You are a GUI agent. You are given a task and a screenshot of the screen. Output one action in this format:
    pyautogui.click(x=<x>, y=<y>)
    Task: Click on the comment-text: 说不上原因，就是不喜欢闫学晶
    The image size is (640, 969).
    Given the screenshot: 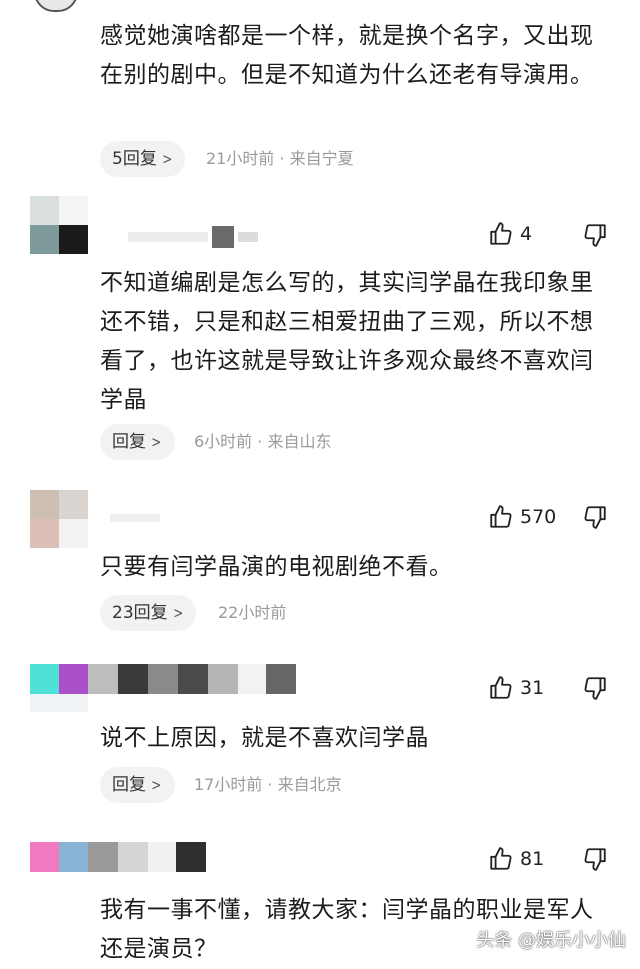 What is the action you would take?
    pyautogui.click(x=264, y=738)
    